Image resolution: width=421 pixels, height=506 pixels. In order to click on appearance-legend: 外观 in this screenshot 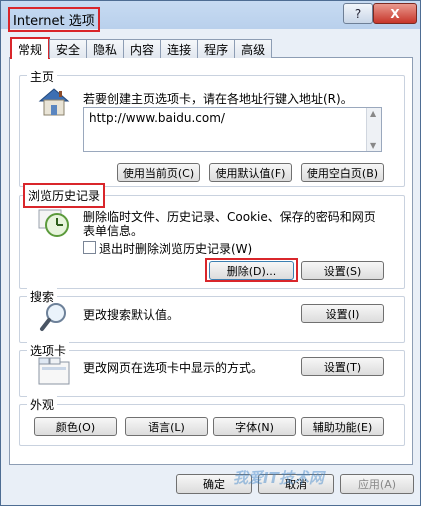, I will do `click(42, 404)`.